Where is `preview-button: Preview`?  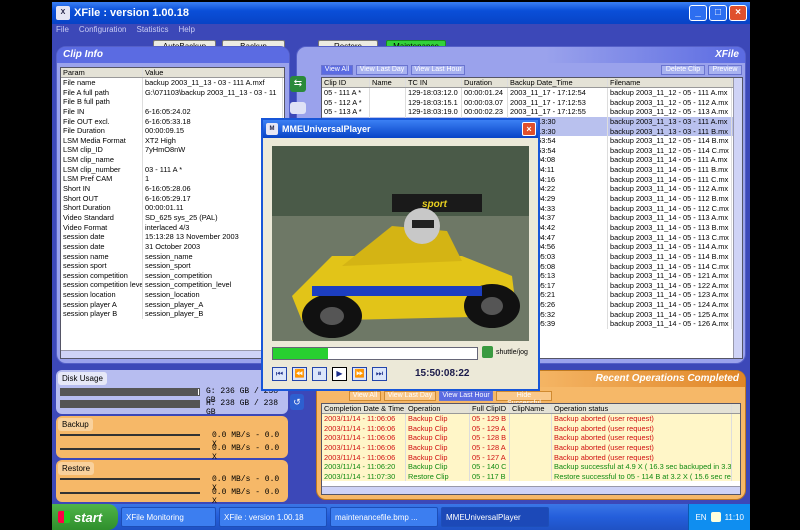 preview-button: Preview is located at coordinates (725, 70).